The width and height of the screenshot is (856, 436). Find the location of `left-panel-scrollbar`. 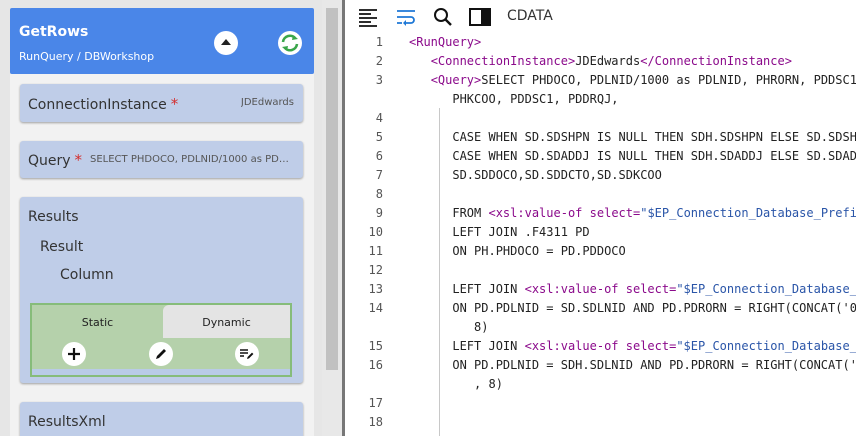

left-panel-scrollbar is located at coordinates (332, 218).